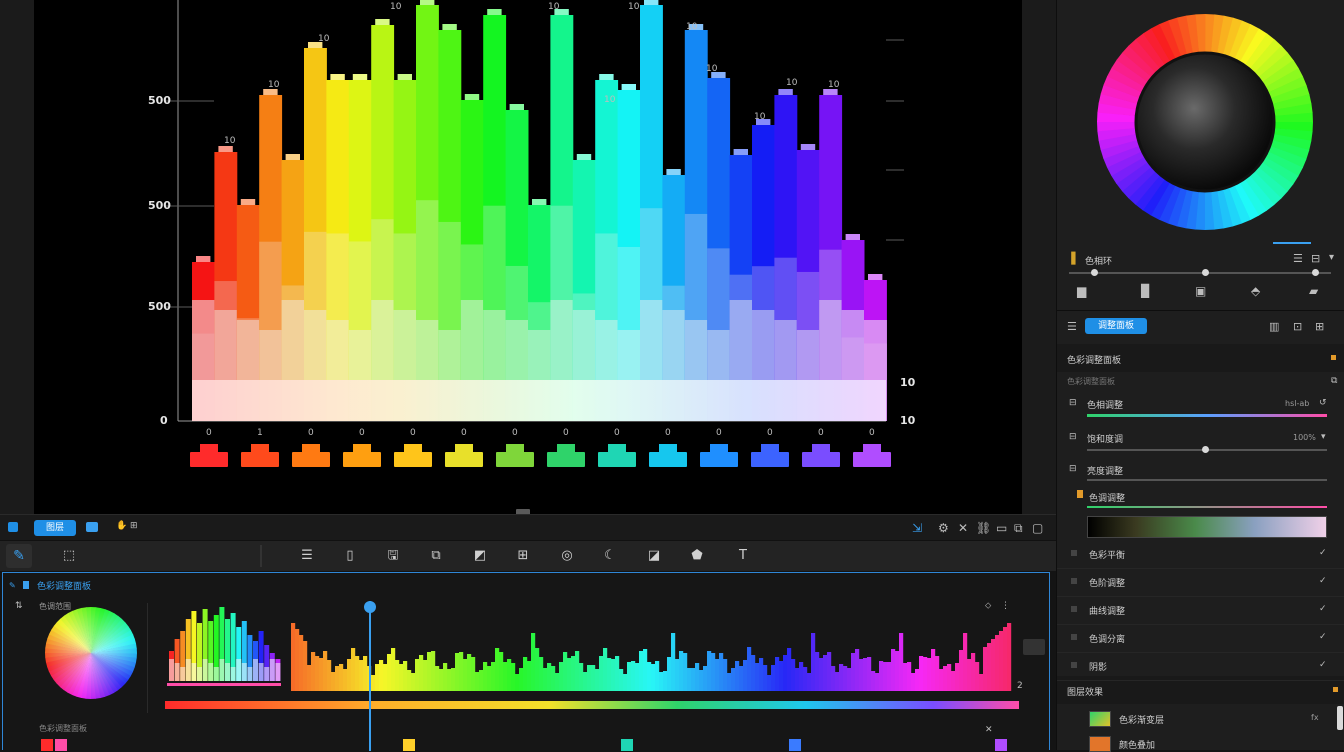 Image resolution: width=1344 pixels, height=752 pixels. What do you see at coordinates (1200, 273) in the screenshot?
I see `wheel-slider-track` at bounding box center [1200, 273].